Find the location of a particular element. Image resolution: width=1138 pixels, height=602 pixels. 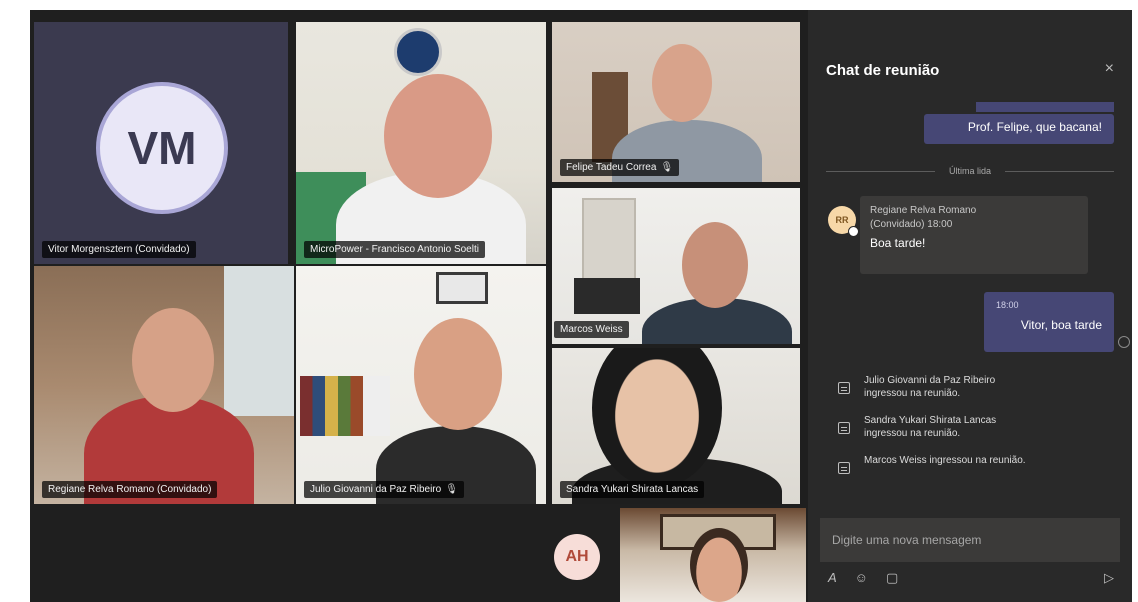

participant-name: Sandra Yukari Shirata Lancas is located at coordinates (632, 489).